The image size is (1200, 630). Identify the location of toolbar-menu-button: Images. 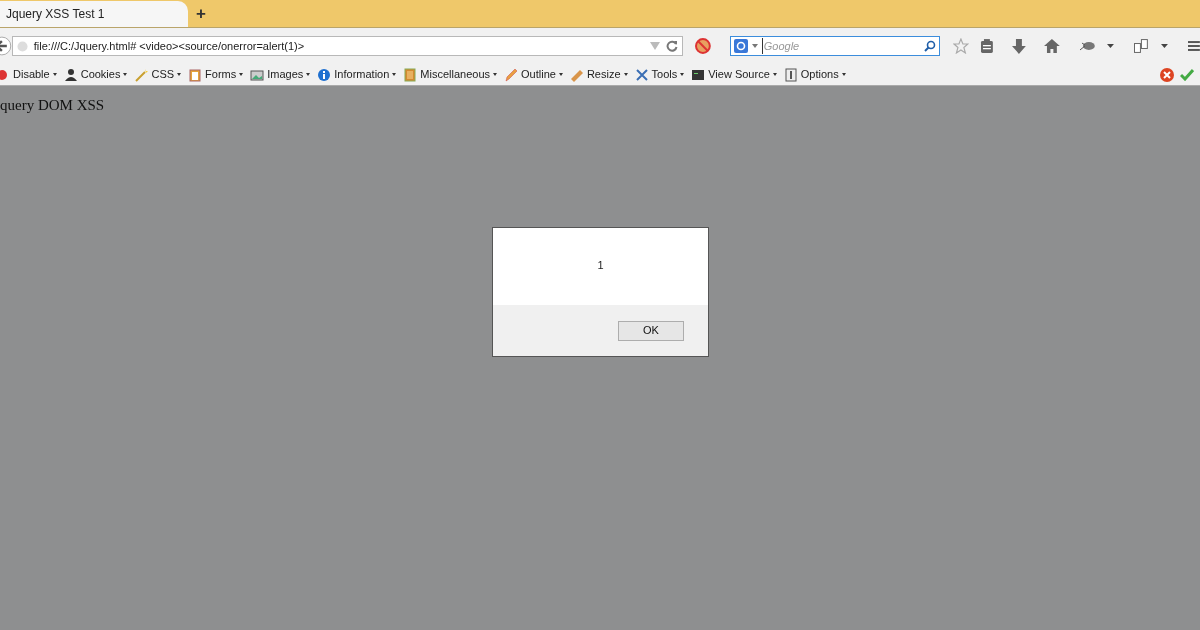
(280, 74).